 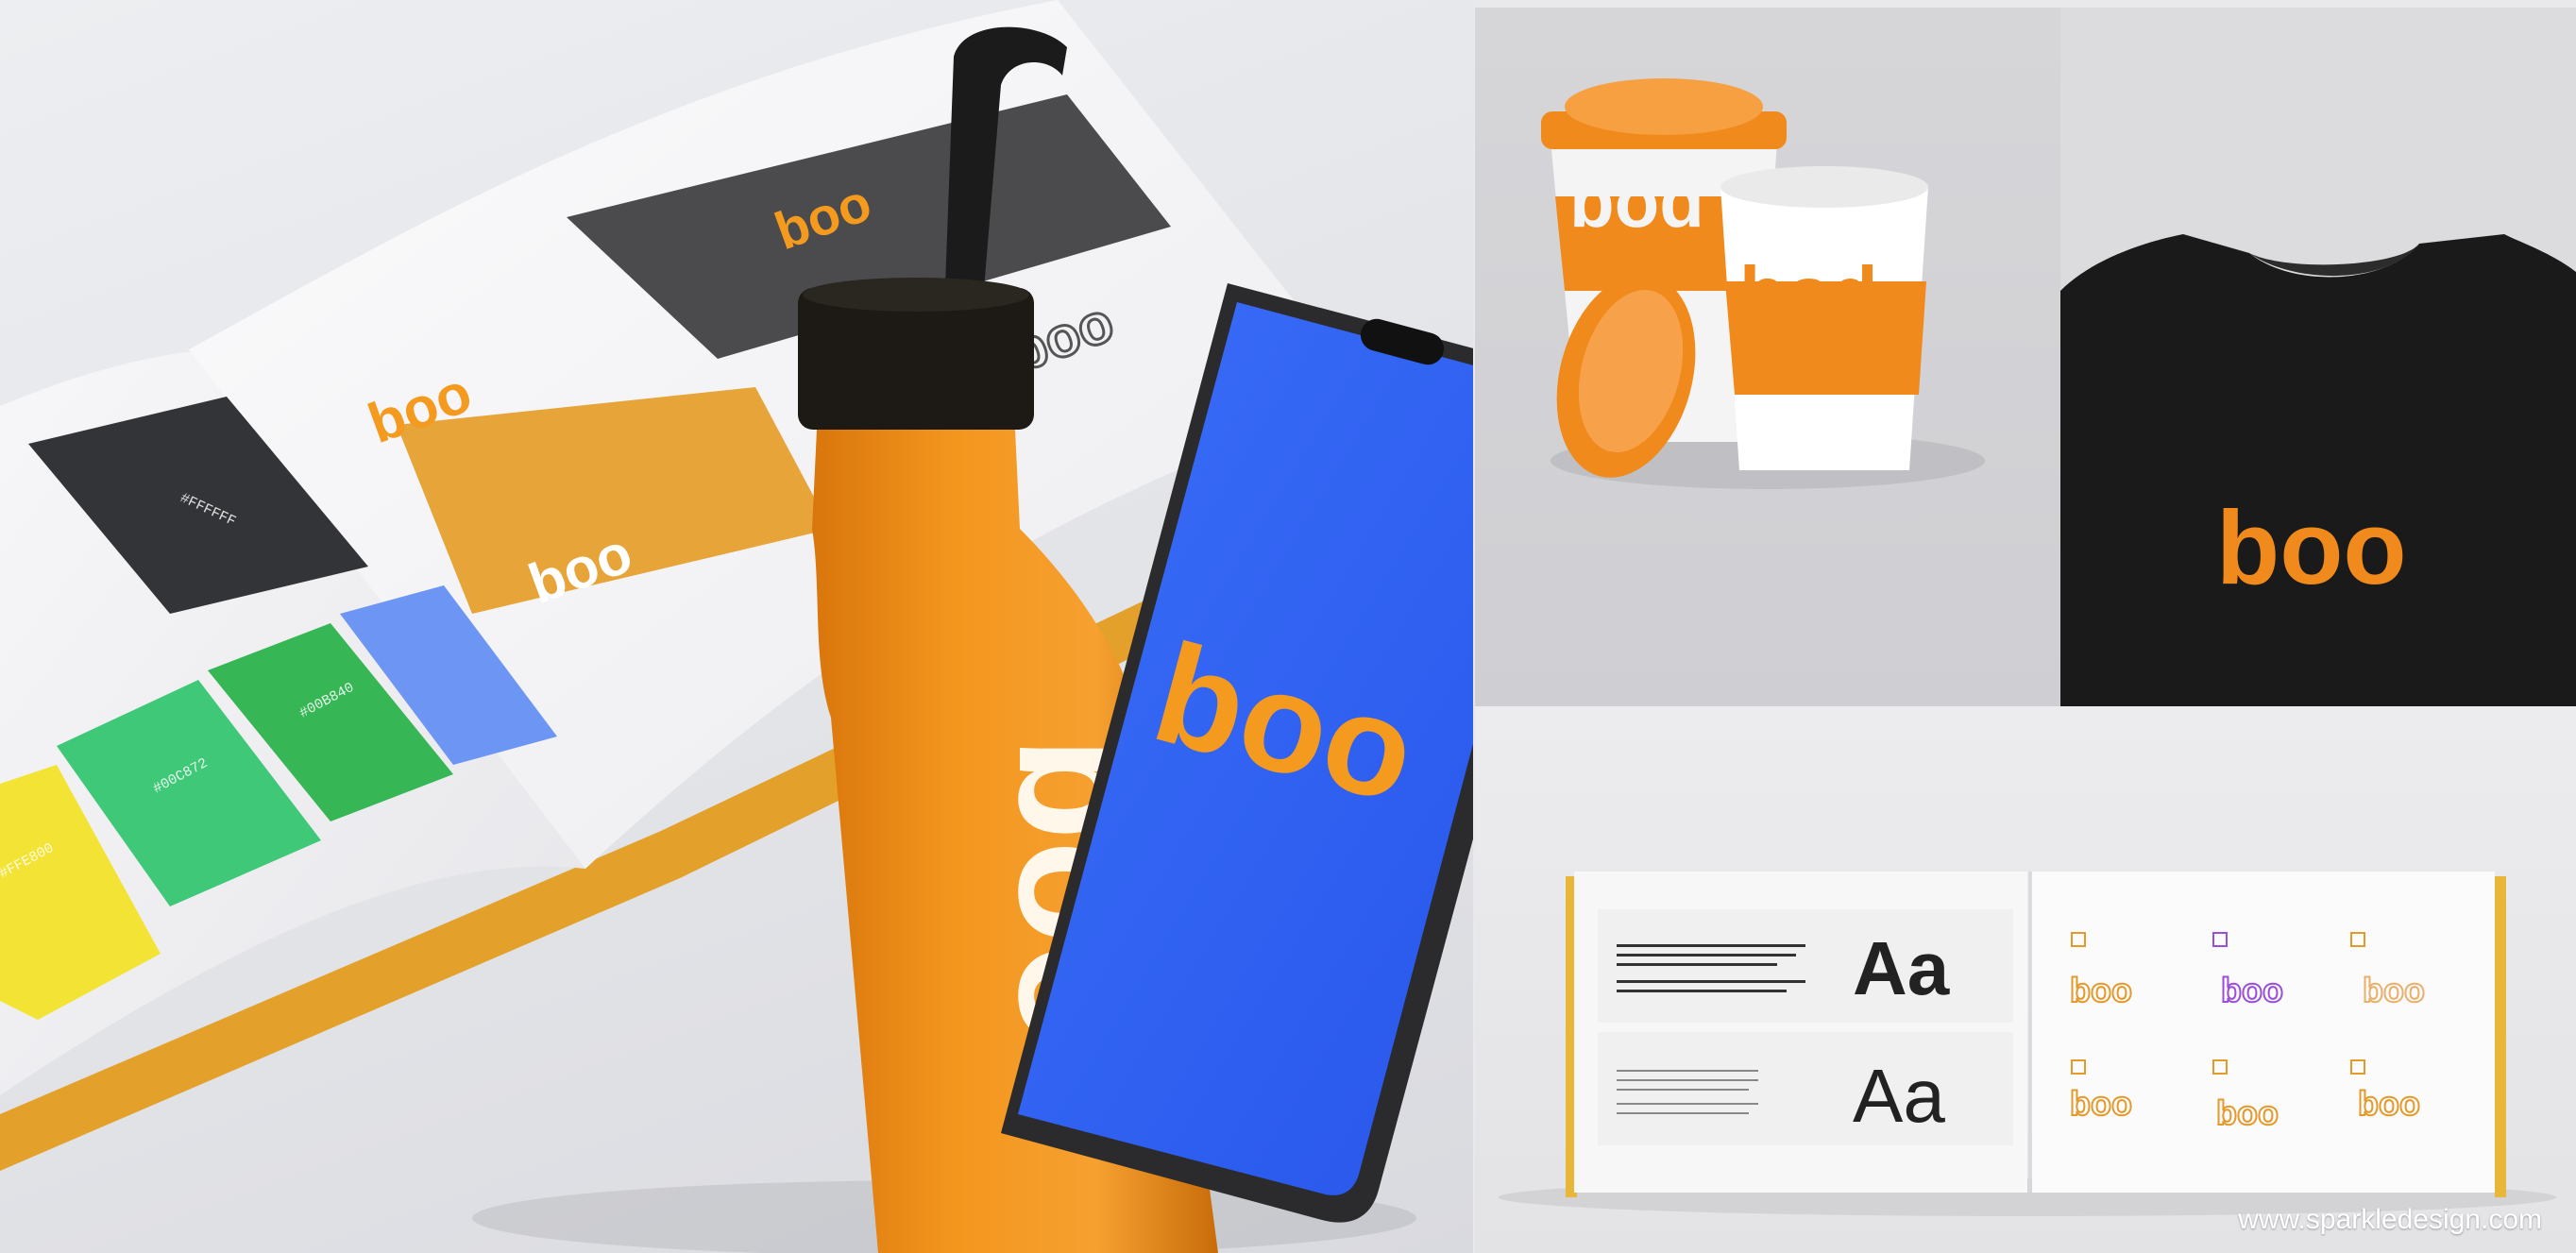 I want to click on type-sample-regular: Aa, so click(x=1899, y=1096).